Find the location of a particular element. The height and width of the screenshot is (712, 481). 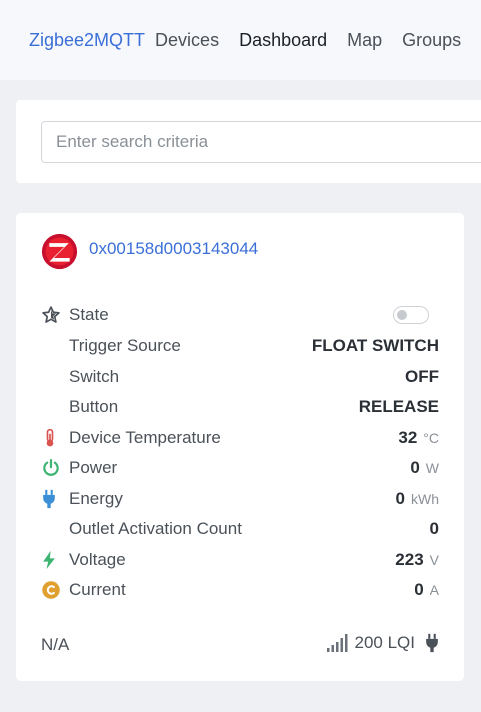

property-row-power: Power 0W is located at coordinates (240, 468).